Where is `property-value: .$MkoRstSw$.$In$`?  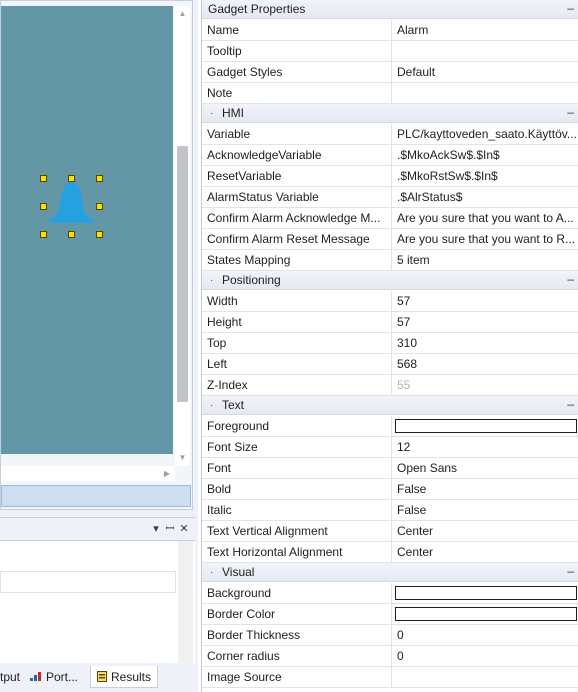
property-value: .$MkoRstSw$.$In$ is located at coordinates (485, 176).